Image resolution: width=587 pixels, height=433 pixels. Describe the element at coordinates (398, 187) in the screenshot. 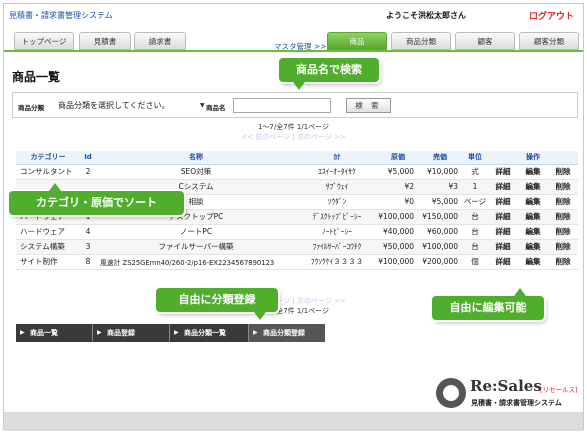

I see `cell-cost: ¥2` at that location.